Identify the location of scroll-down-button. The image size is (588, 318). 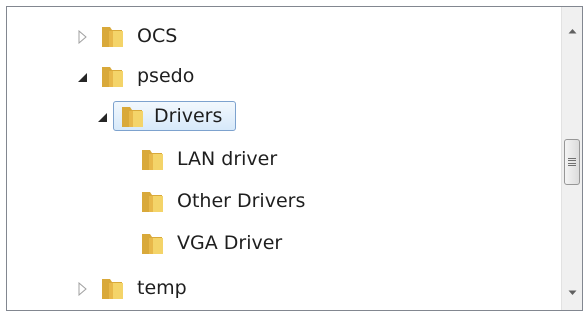
(572, 290).